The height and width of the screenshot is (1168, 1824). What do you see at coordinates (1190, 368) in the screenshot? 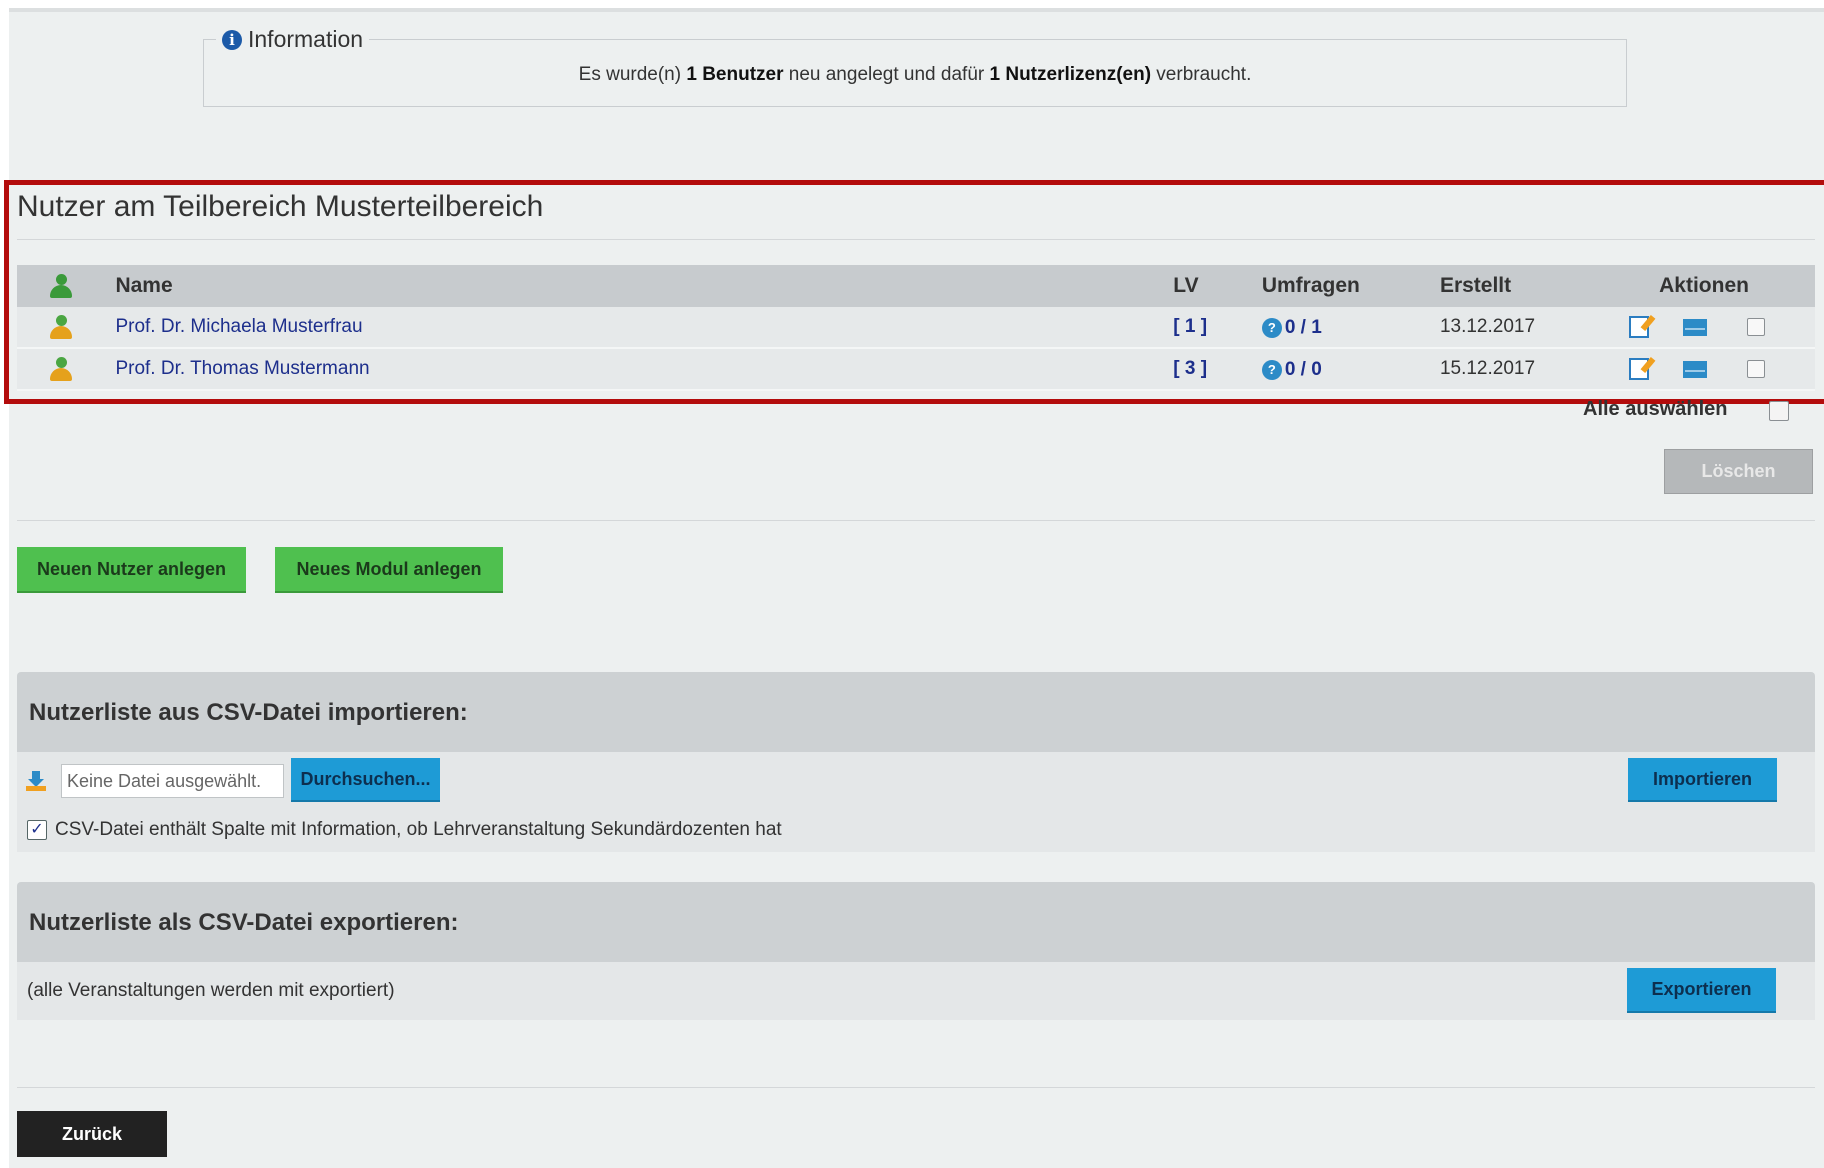
I see `lv-link: [ 3 ]` at bounding box center [1190, 368].